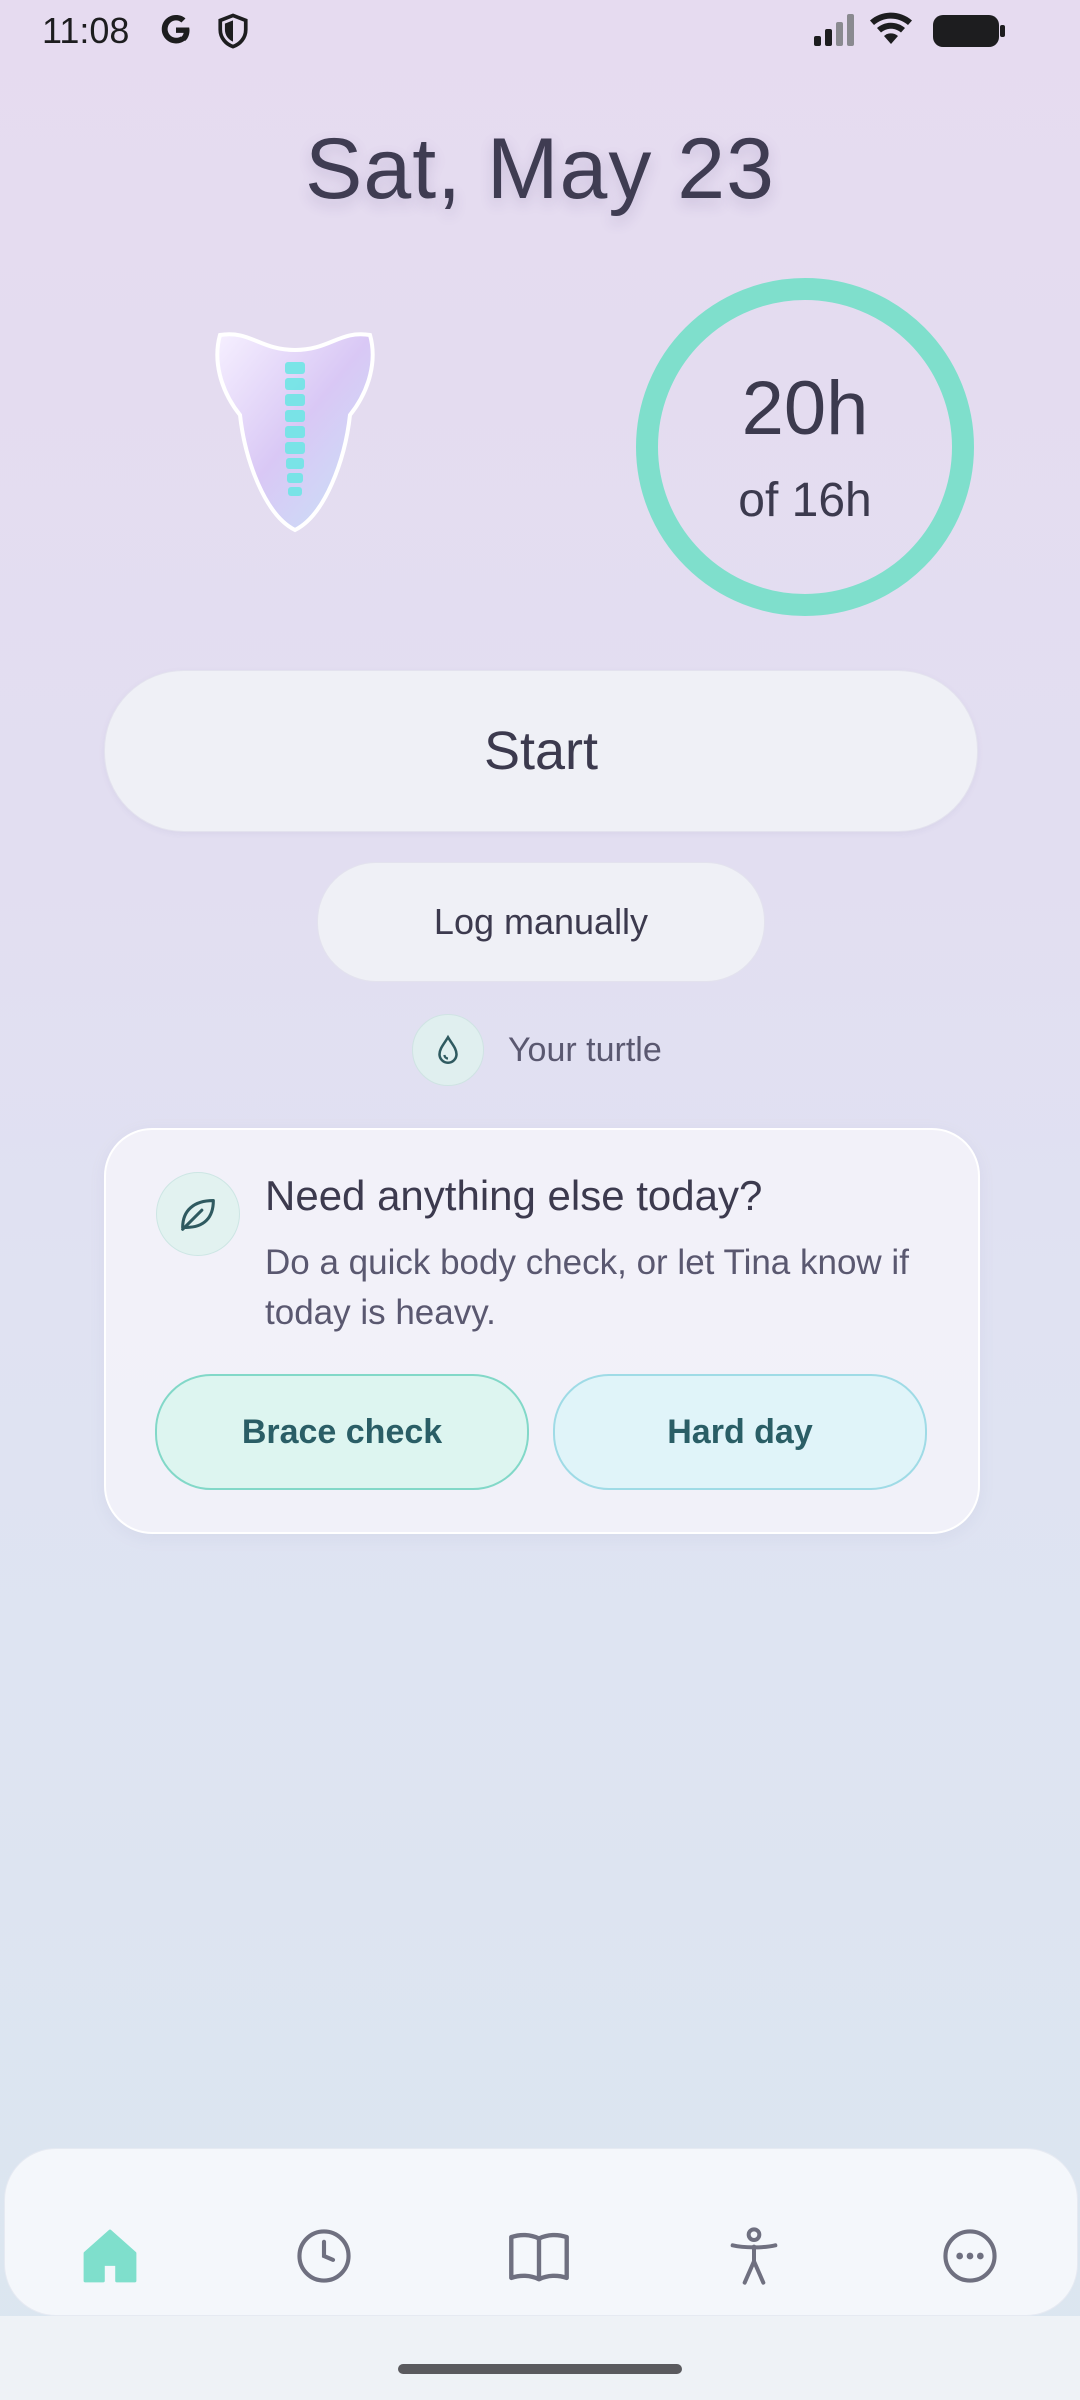 This screenshot has width=1080, height=2400. Describe the element at coordinates (175, 29) in the screenshot. I see `google-g-icon` at that location.